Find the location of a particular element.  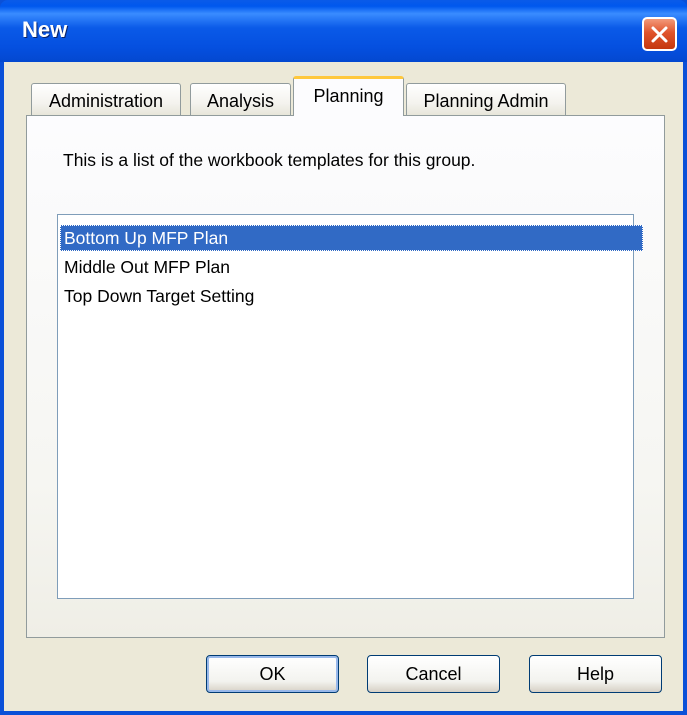

tab-label: Planning is located at coordinates (348, 96).